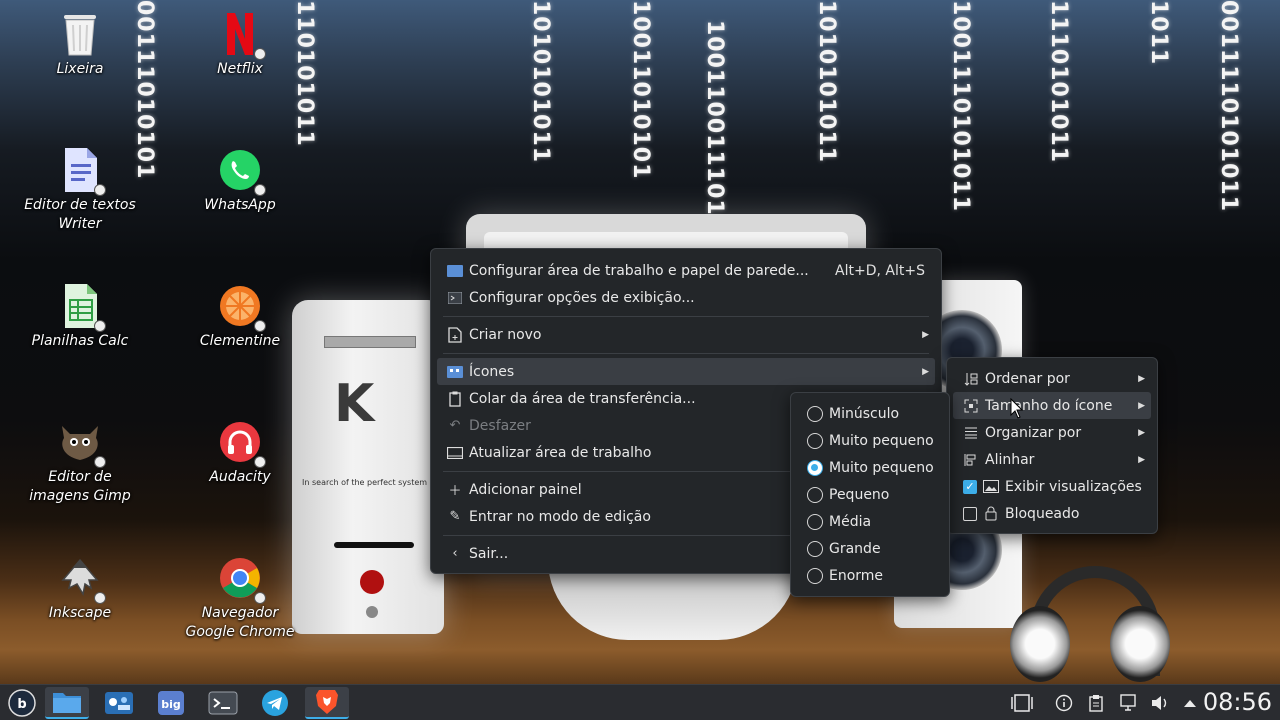 This screenshot has height=720, width=1280. Describe the element at coordinates (240, 180) in the screenshot. I see `desktop-icon-whatsapp: WhatsApp` at that location.